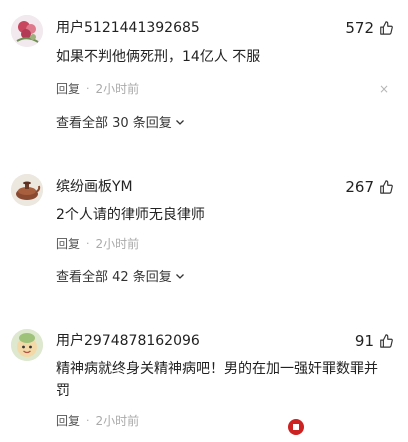 Image resolution: width=408 pixels, height=442 pixels. What do you see at coordinates (130, 215) in the screenshot?
I see `comment-text: 2个人请的律师无良律师` at bounding box center [130, 215].